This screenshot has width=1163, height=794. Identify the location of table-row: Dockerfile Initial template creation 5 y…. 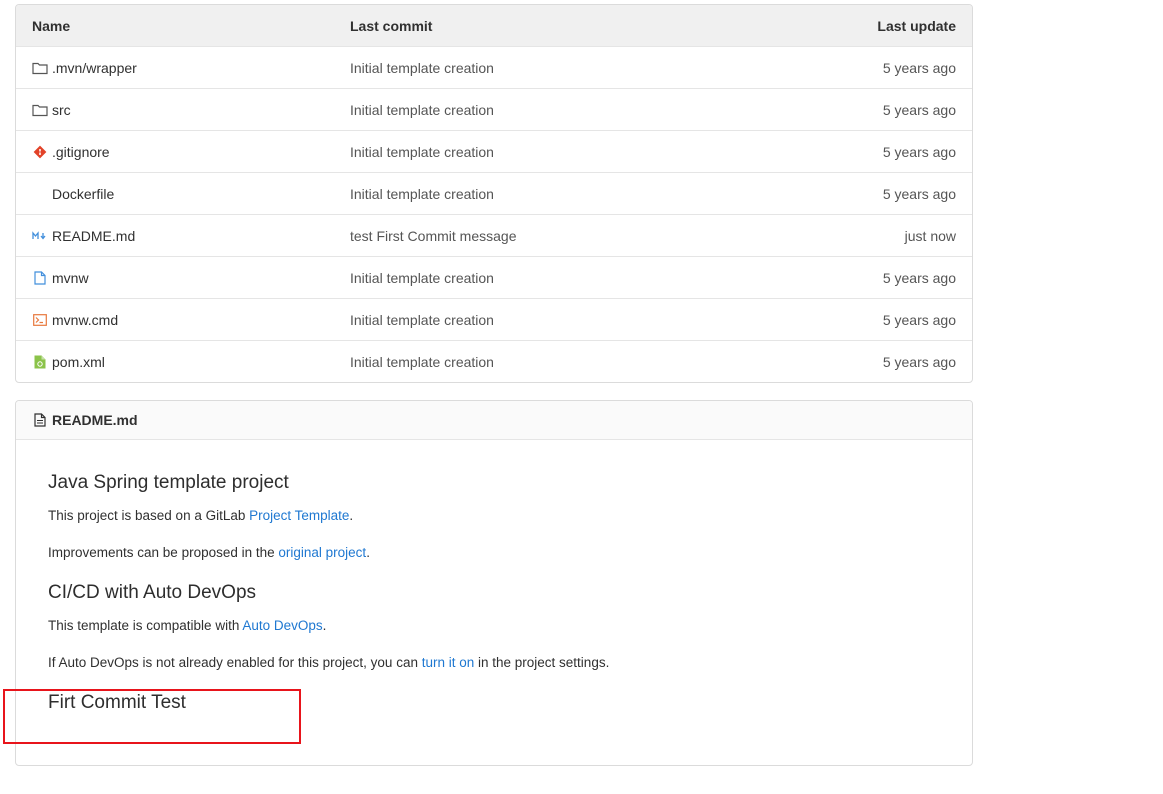
(494, 193).